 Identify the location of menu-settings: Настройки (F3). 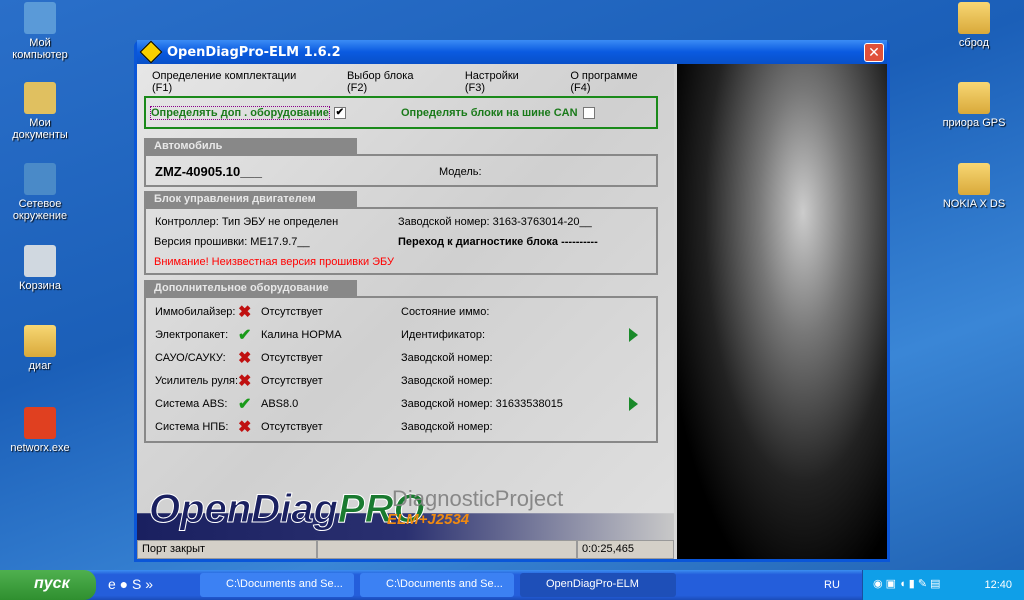
(502, 82).